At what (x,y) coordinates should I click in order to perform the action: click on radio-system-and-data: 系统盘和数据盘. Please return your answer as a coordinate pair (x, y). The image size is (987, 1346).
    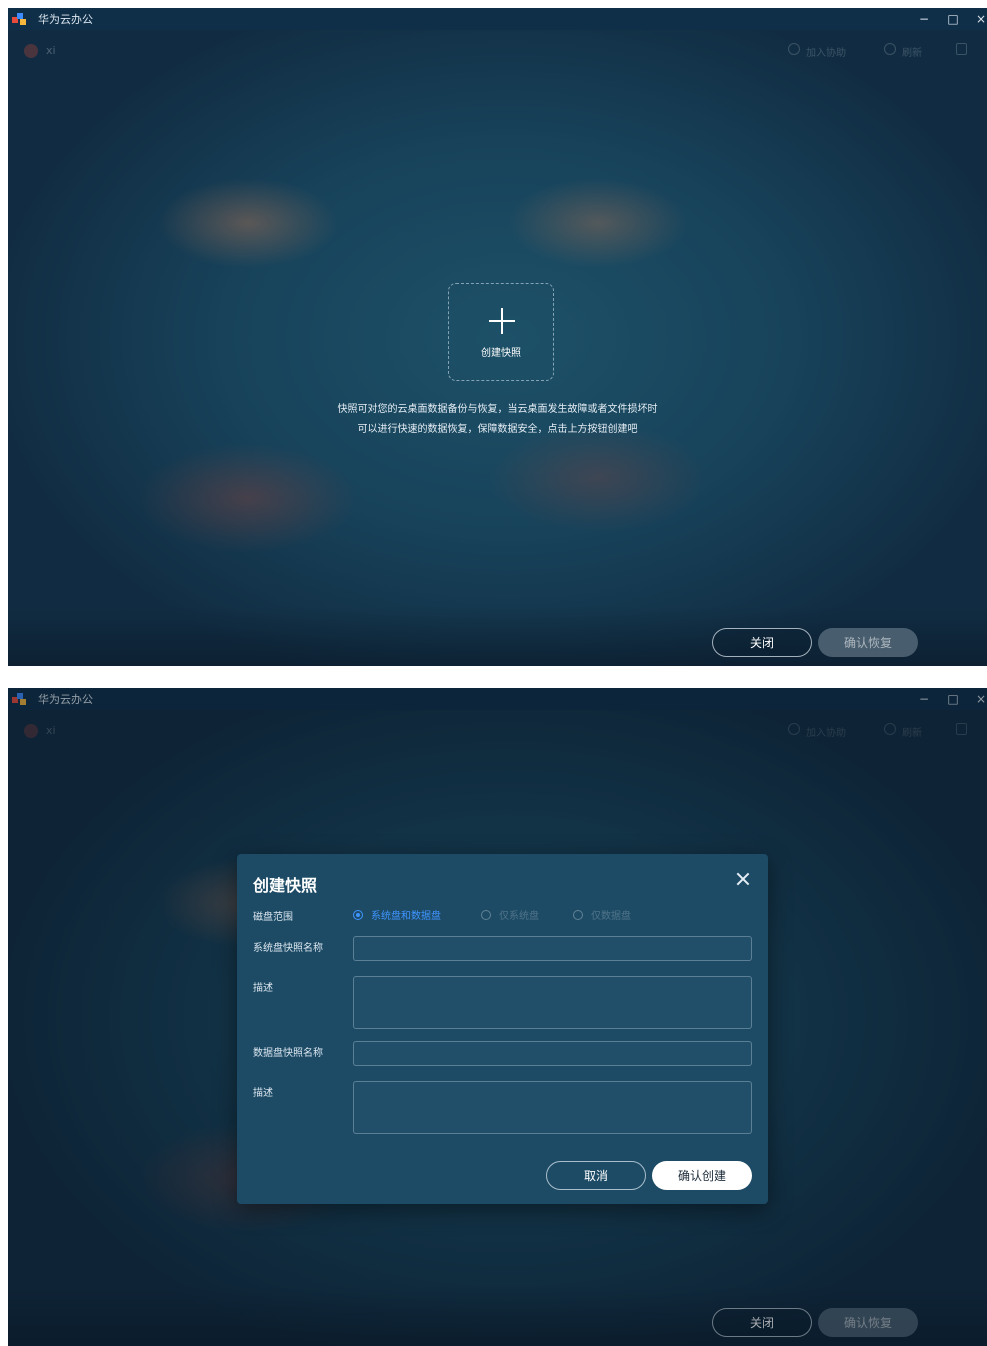
    Looking at the image, I should click on (397, 914).